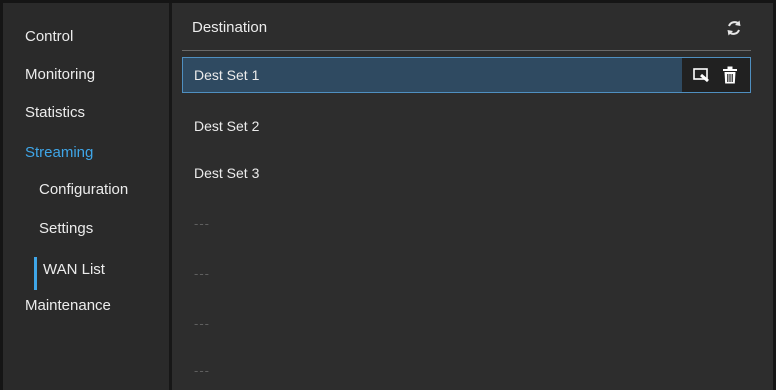 The height and width of the screenshot is (390, 776). I want to click on sidebar-item-label: Statistics, so click(55, 112).